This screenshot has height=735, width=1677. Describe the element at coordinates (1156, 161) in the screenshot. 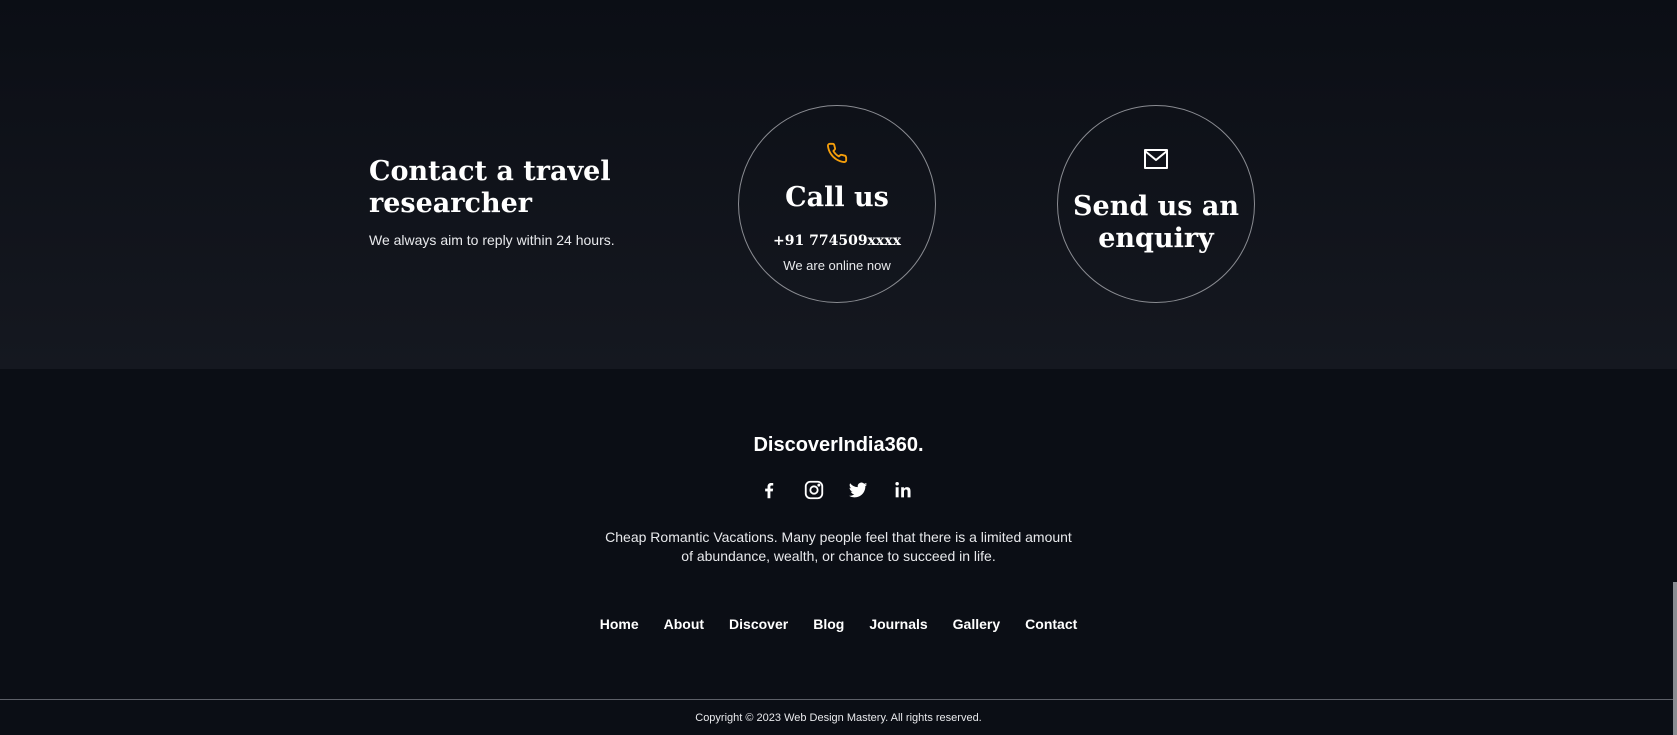

I see `mail-icon` at that location.